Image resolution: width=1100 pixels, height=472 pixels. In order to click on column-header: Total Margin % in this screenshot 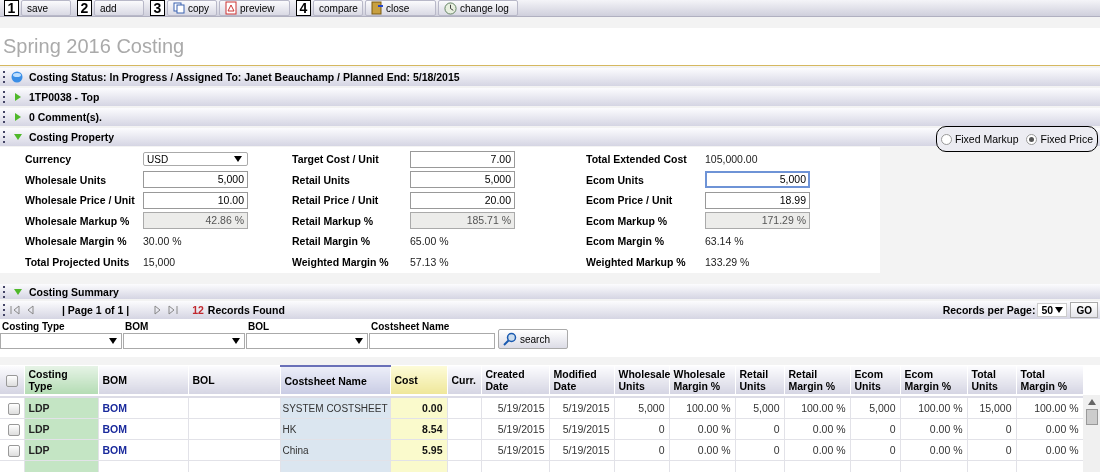, I will do `click(1049, 380)`.